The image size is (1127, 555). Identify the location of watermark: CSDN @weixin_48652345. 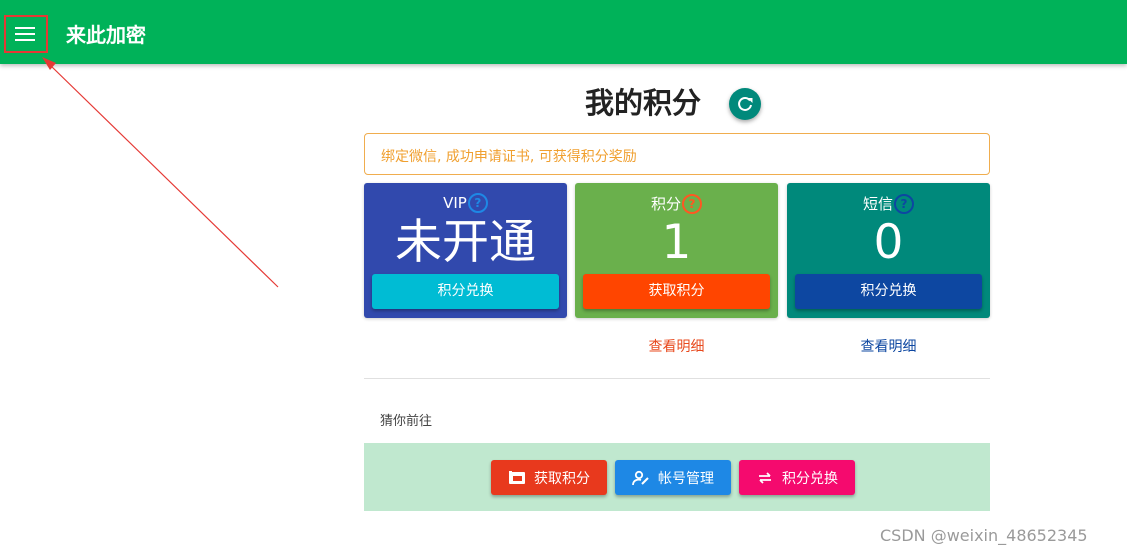
(984, 535).